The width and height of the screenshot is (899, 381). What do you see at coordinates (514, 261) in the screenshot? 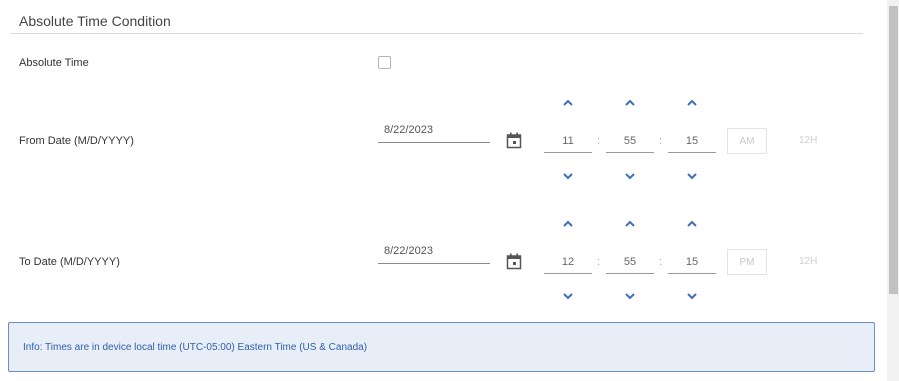
I see `to-calendar-icon` at bounding box center [514, 261].